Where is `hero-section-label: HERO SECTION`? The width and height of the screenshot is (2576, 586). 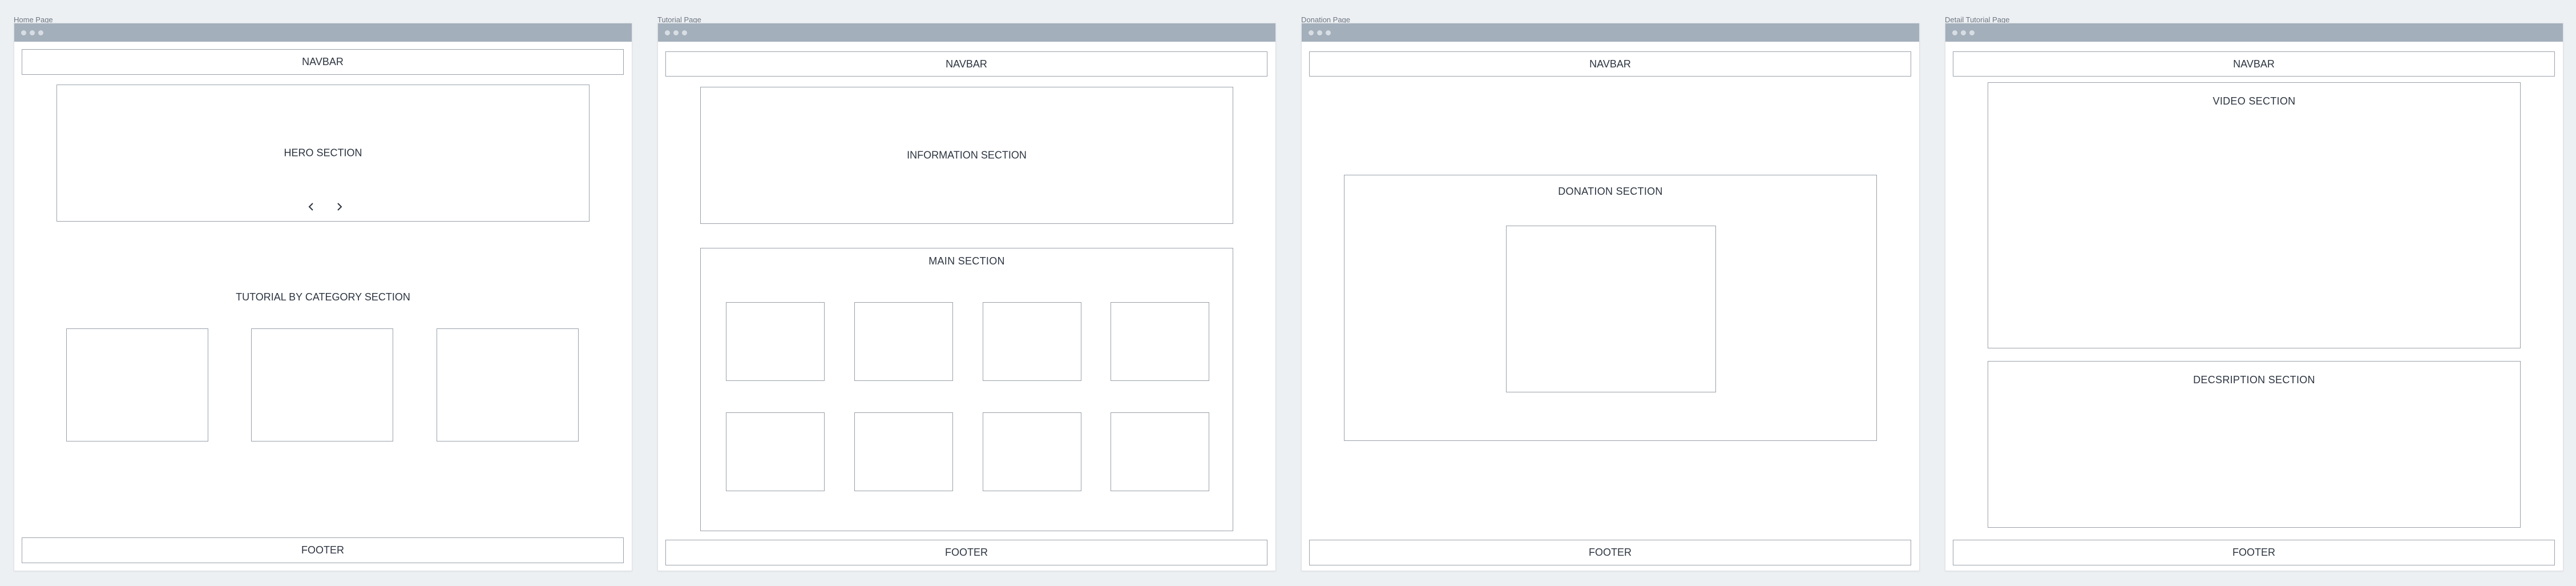 hero-section-label: HERO SECTION is located at coordinates (323, 153).